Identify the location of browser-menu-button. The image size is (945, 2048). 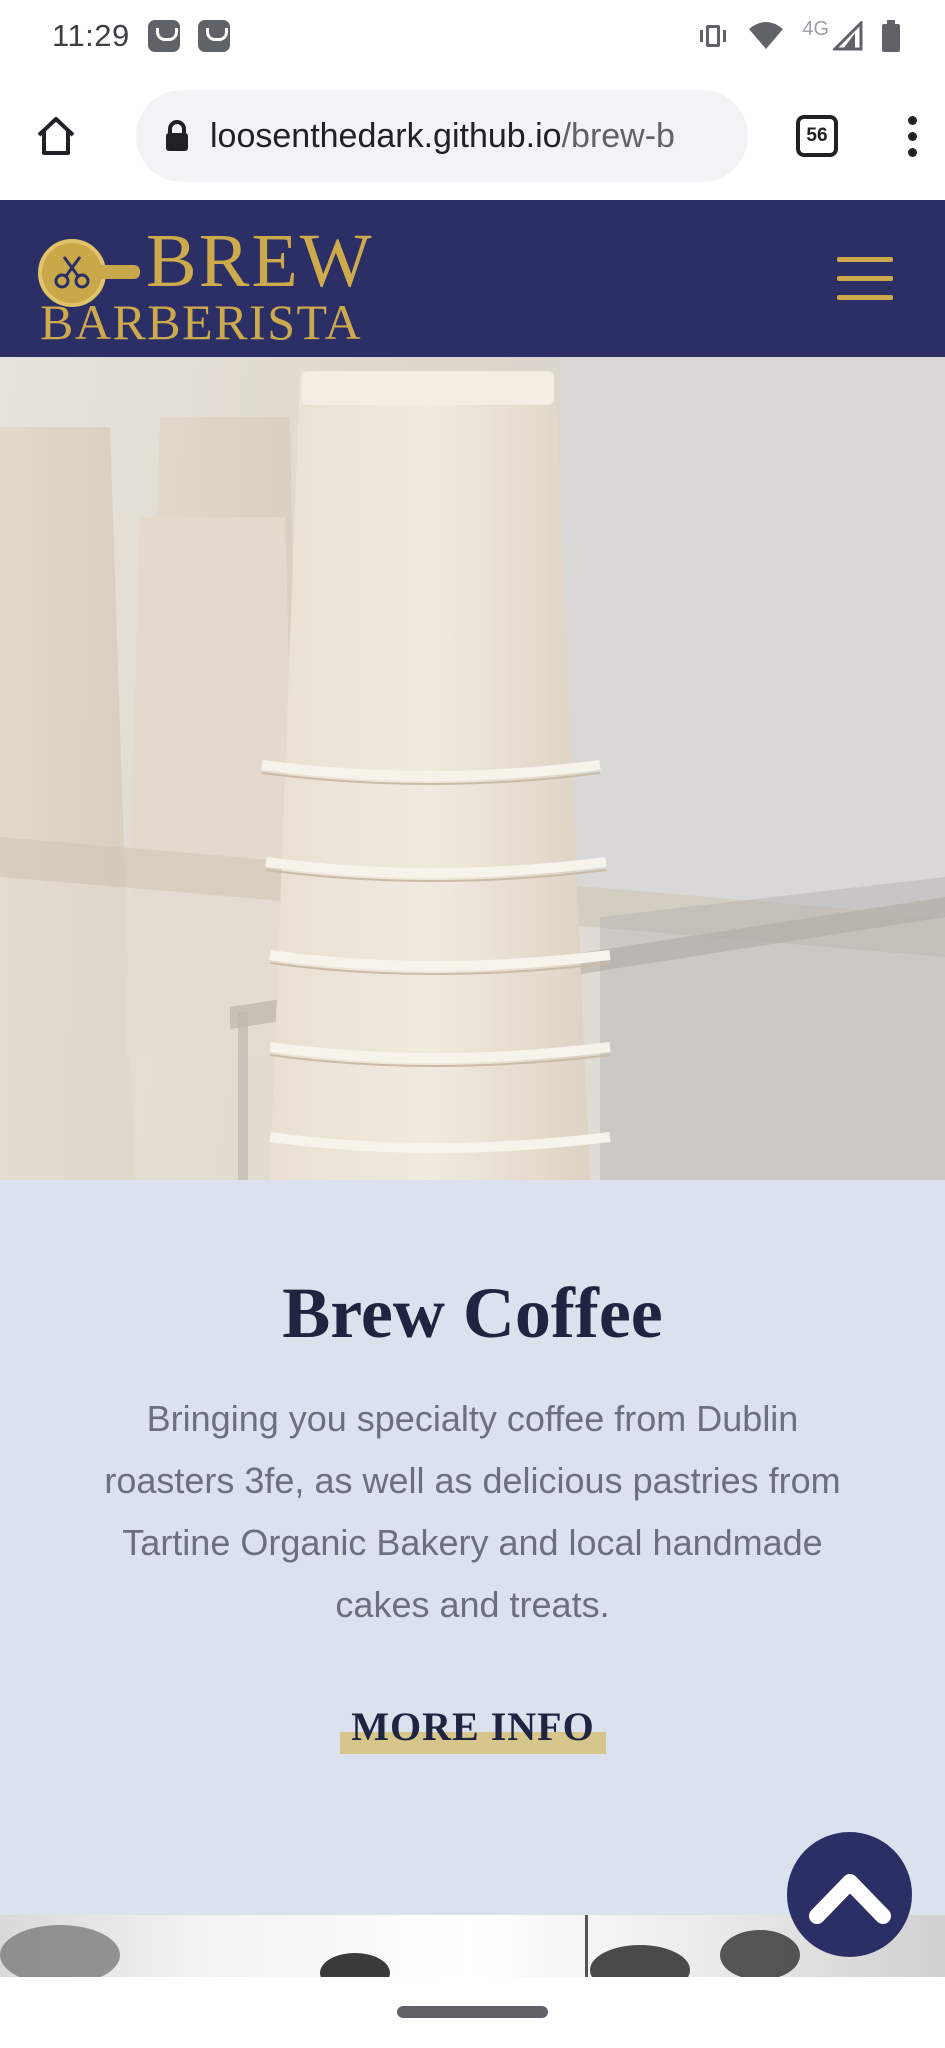
(912, 136).